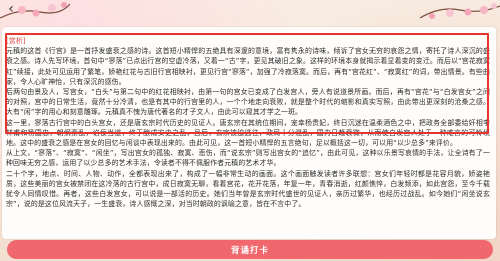 This screenshot has height=261, width=500. I want to click on scroll-fade, so click(249, 233).